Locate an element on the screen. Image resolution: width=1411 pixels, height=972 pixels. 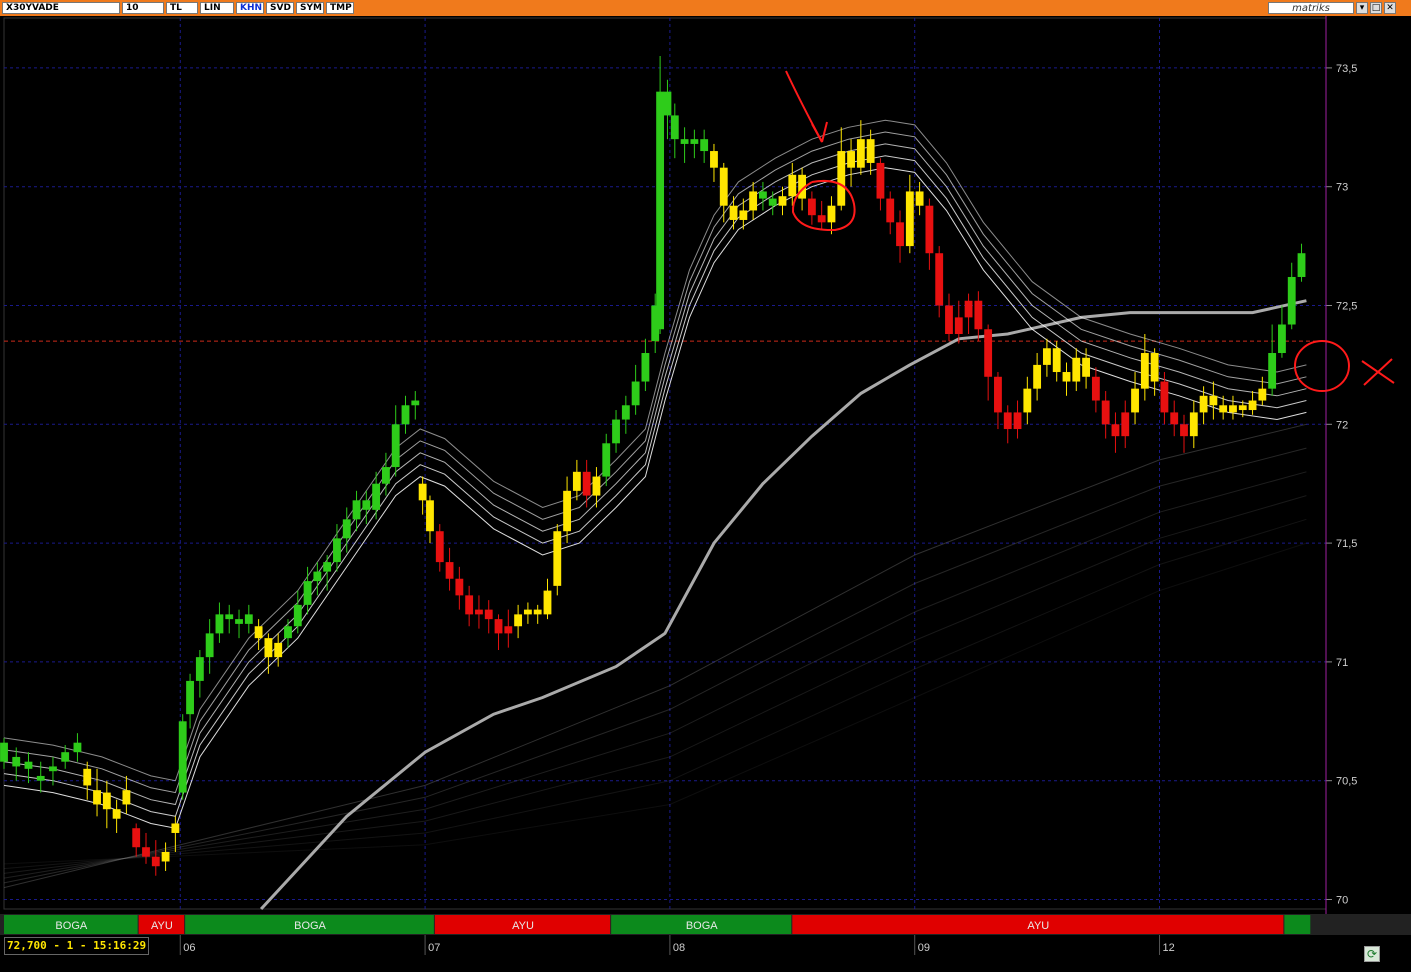
period-selector: 10 is located at coordinates (143, 8).